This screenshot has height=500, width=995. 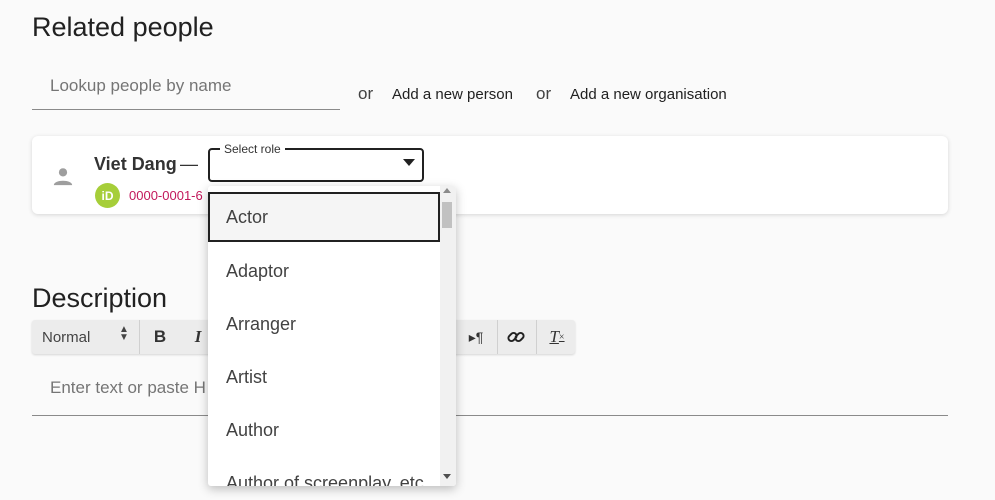 What do you see at coordinates (448, 336) in the screenshot?
I see `dropdown-scrollbar` at bounding box center [448, 336].